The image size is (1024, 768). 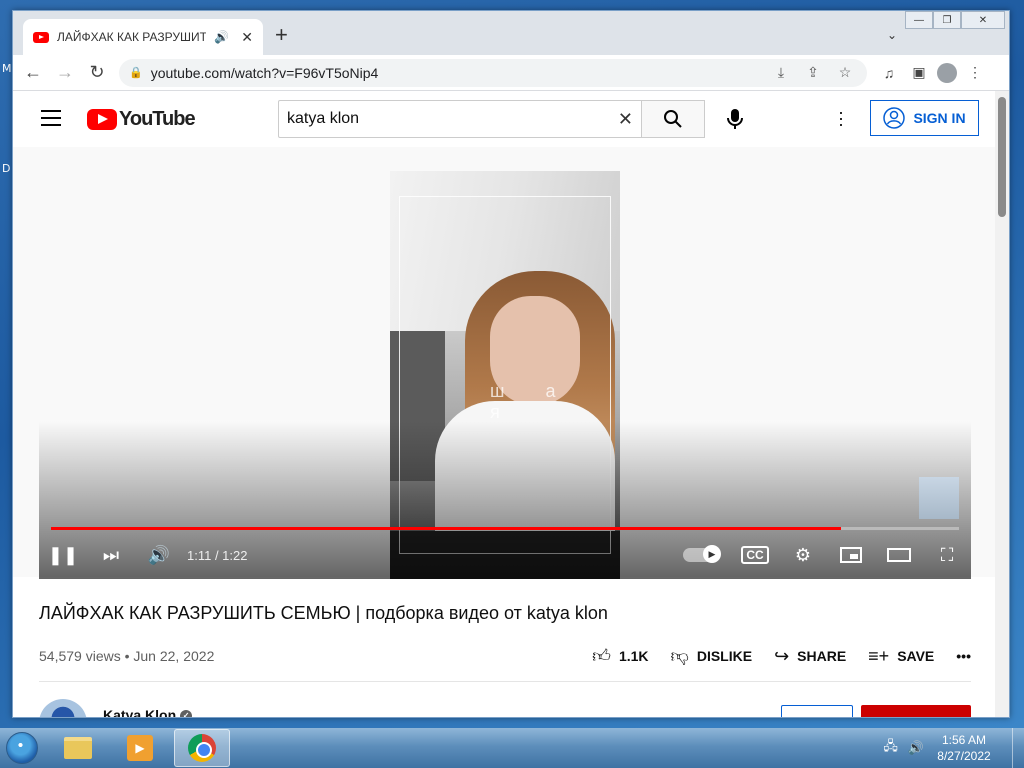 I want to click on youtube-logo-text: YouTube, so click(x=157, y=119).